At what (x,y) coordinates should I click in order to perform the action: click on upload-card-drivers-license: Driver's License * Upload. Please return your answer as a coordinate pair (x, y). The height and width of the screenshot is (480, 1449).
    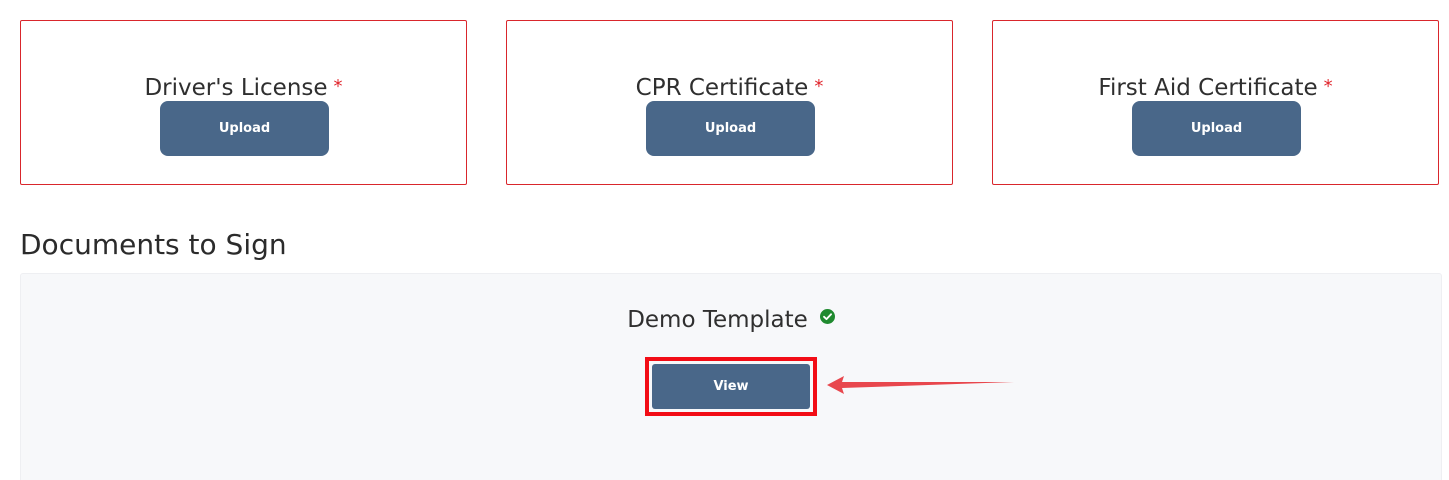
    Looking at the image, I should click on (243, 102).